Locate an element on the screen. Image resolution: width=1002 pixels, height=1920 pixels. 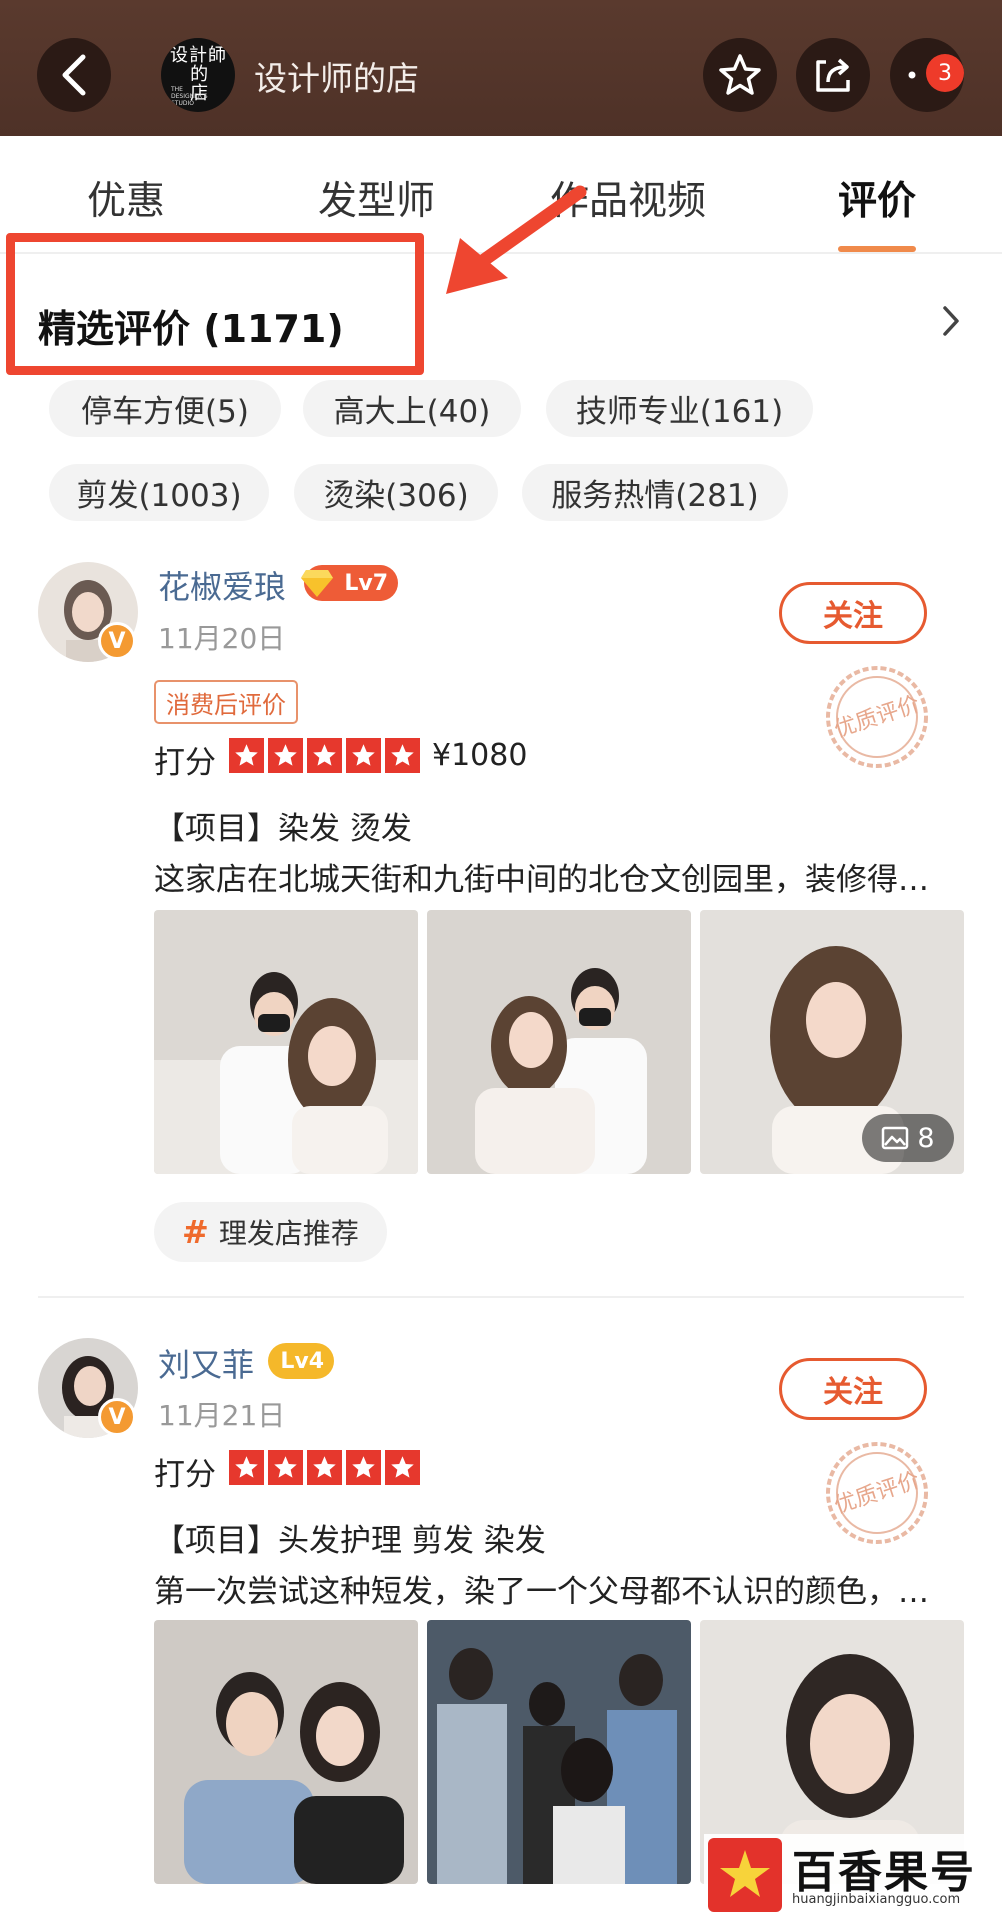
tag-filter: 服务热情(281) is located at coordinates (655, 492).